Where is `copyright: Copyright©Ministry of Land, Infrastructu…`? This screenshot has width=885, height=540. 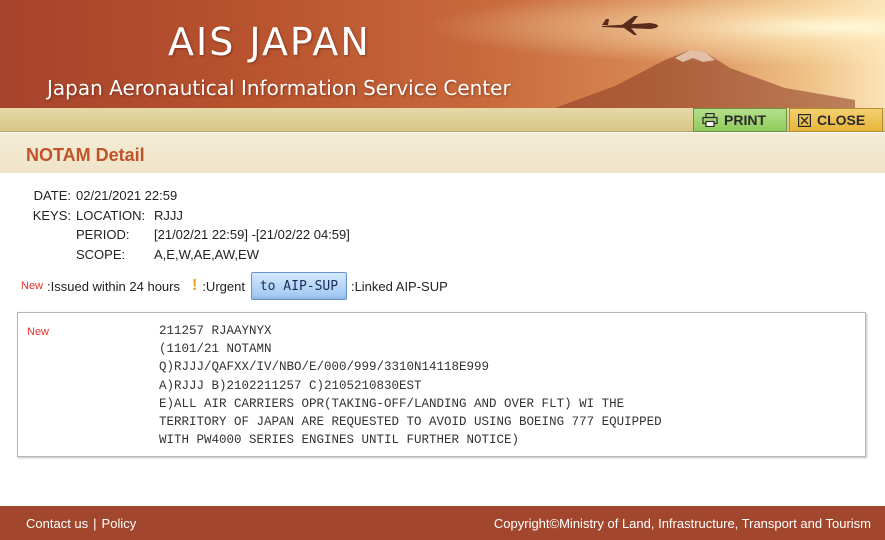
copyright: Copyright©Ministry of Land, Infrastructu… is located at coordinates (682, 523).